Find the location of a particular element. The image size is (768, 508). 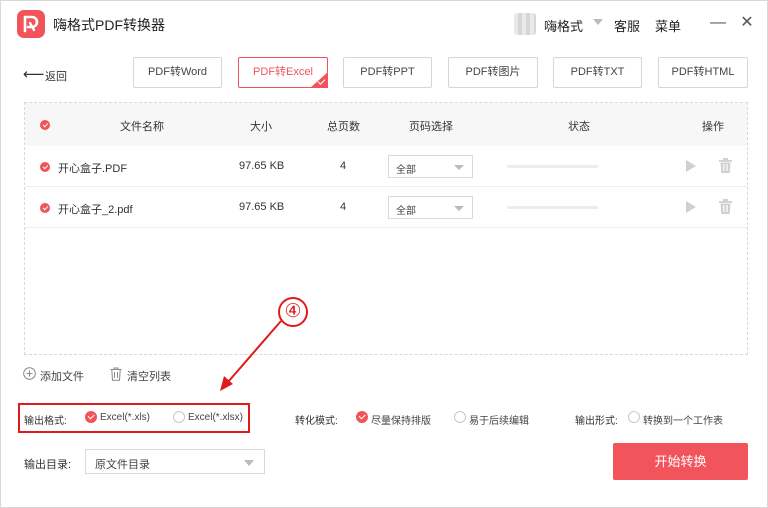

table-header: 文件名称 大小 总页数 页码选择 状态 操作 is located at coordinates (386, 124).